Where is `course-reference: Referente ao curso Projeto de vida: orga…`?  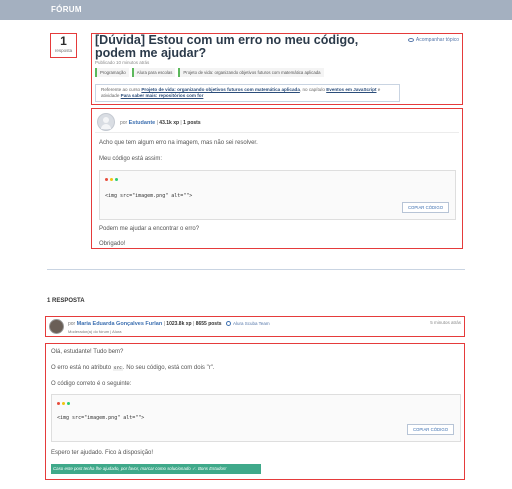 course-reference: Referente ao curso Projeto de vida: orga… is located at coordinates (247, 93).